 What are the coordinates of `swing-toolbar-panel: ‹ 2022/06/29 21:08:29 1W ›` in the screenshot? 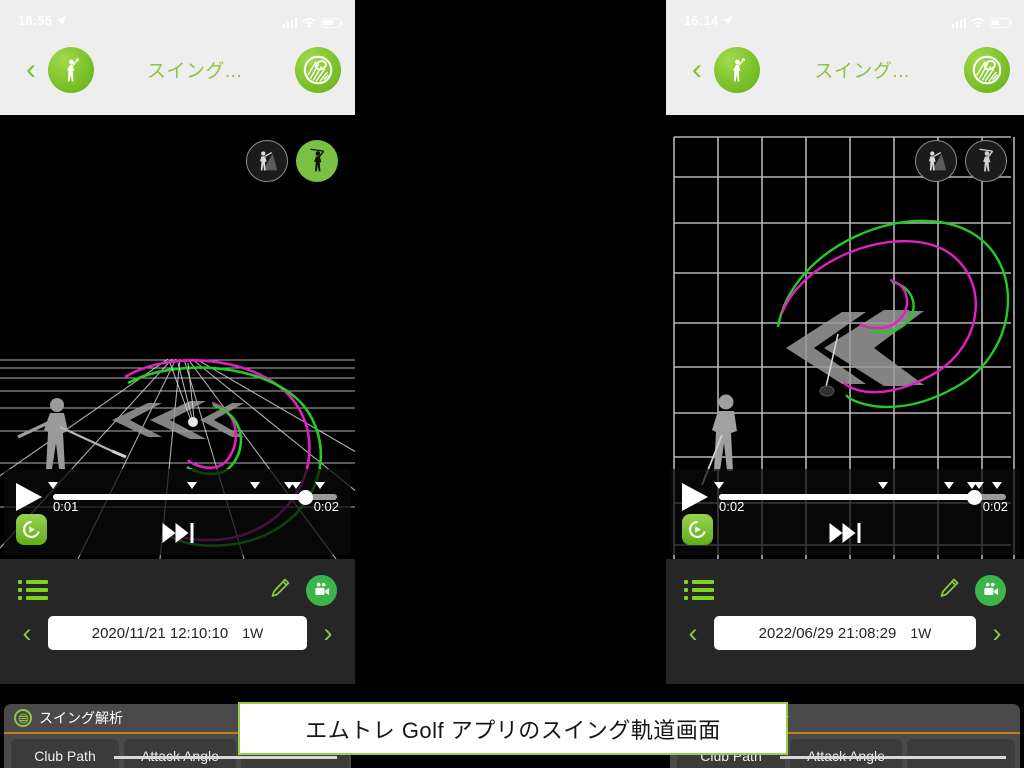 It's located at (845, 621).